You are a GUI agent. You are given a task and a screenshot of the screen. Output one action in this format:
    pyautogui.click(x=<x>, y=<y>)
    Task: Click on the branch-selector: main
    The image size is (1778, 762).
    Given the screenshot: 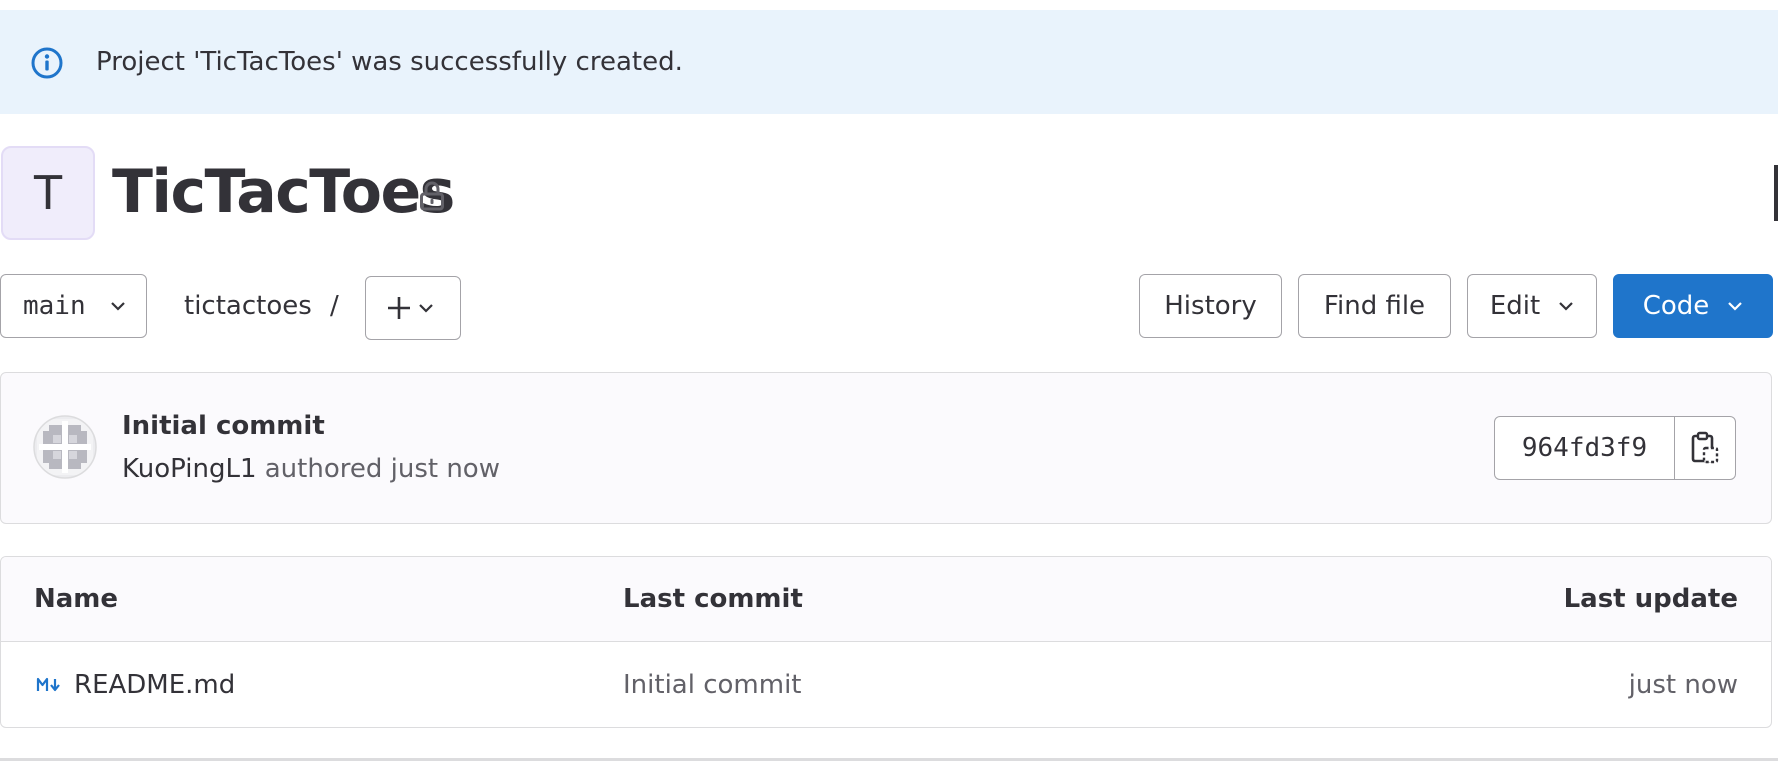 What is the action you would take?
    pyautogui.click(x=73, y=306)
    